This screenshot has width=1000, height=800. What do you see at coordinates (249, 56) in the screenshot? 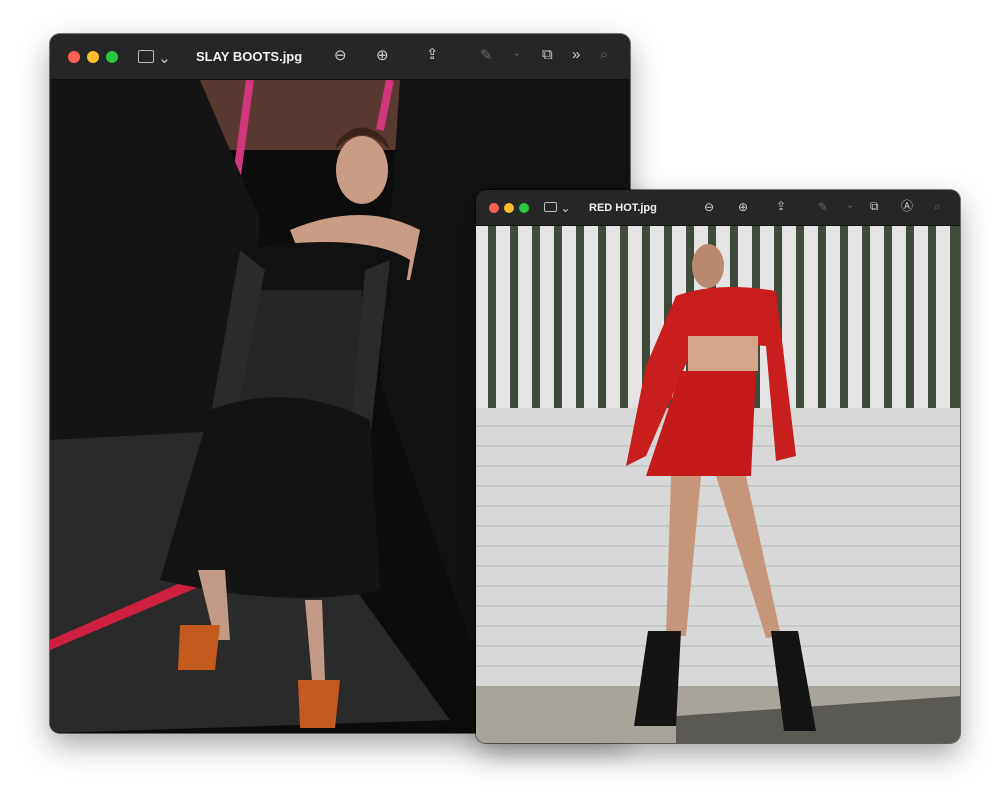
I see `window-title: SLAY BOOTS.jpg` at bounding box center [249, 56].